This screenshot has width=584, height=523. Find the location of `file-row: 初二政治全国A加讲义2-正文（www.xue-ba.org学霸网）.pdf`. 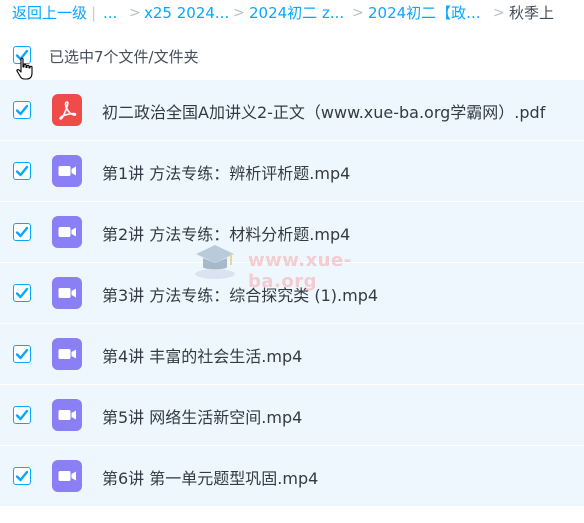

file-row: 初二政治全国A加讲义2-正文（www.xue-ba.org学霸网）.pdf is located at coordinates (292, 110).